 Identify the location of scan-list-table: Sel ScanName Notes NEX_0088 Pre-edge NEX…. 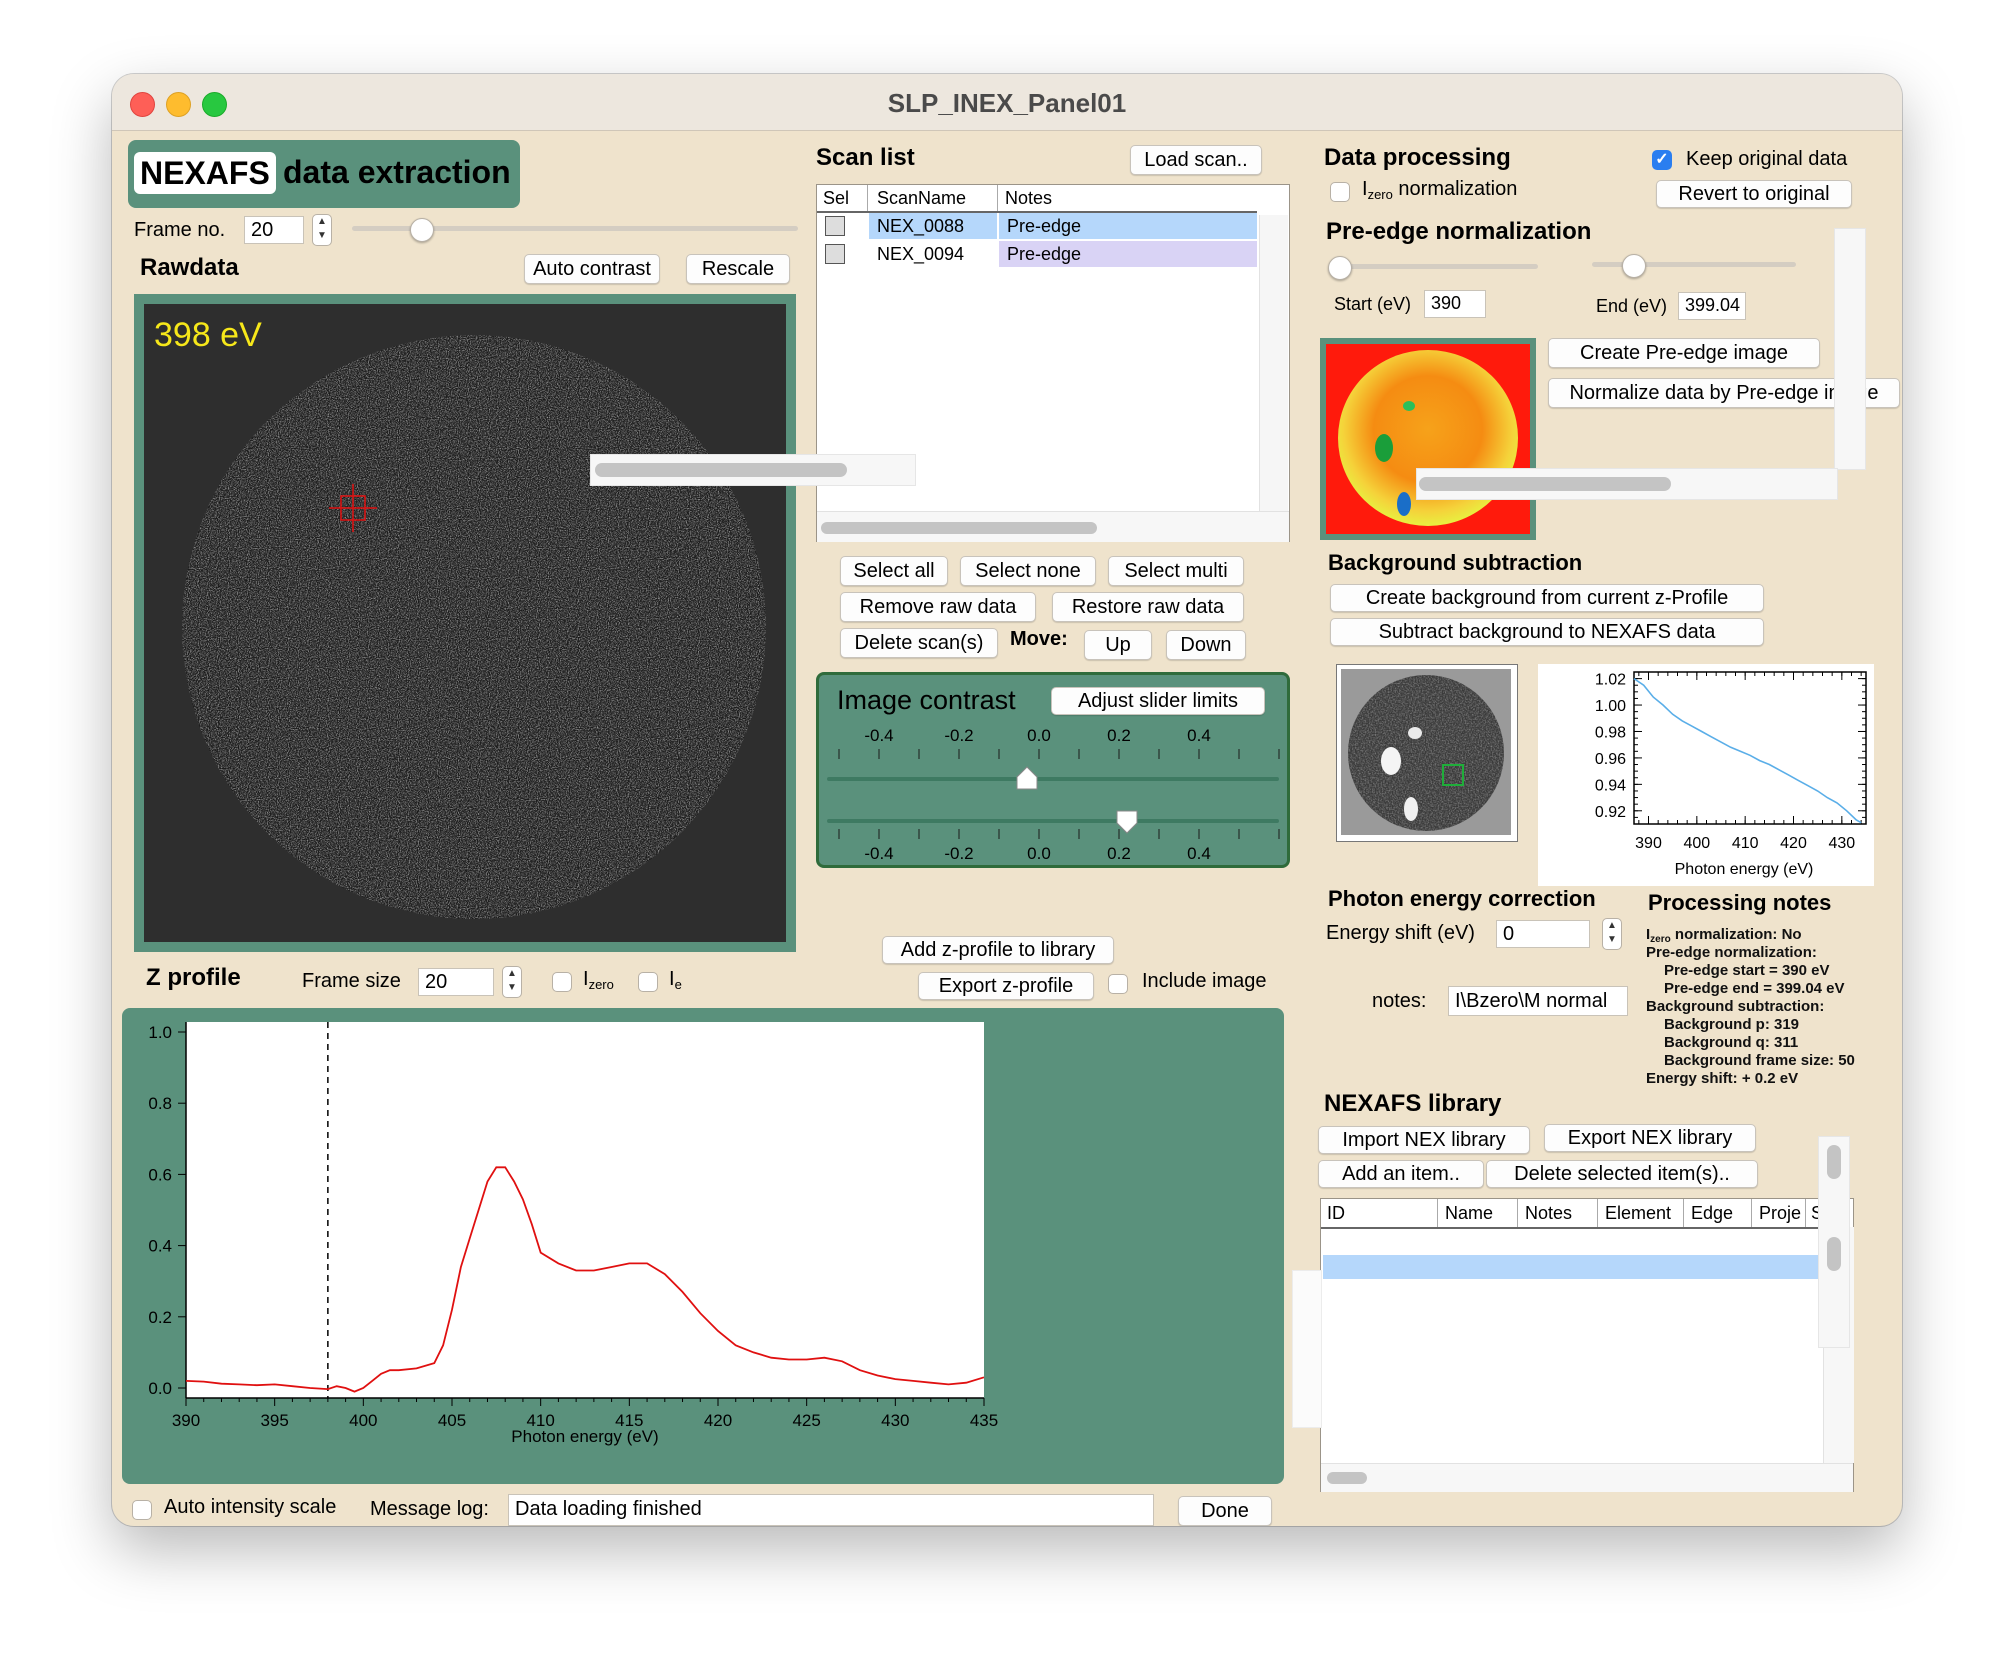
(1053, 363).